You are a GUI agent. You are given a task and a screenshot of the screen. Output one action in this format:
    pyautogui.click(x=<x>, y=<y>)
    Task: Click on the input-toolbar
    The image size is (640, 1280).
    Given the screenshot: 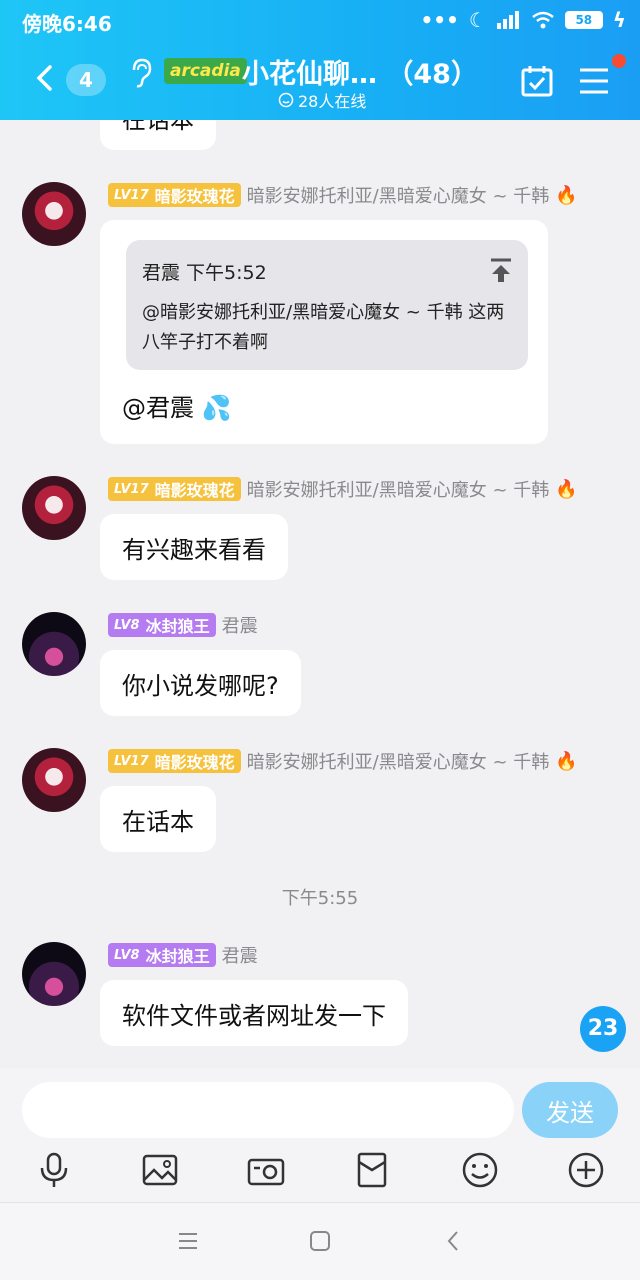 What is the action you would take?
    pyautogui.click(x=320, y=1172)
    